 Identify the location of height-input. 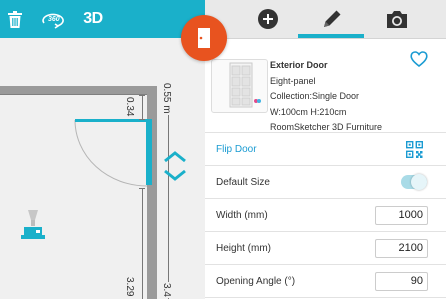
(401, 248).